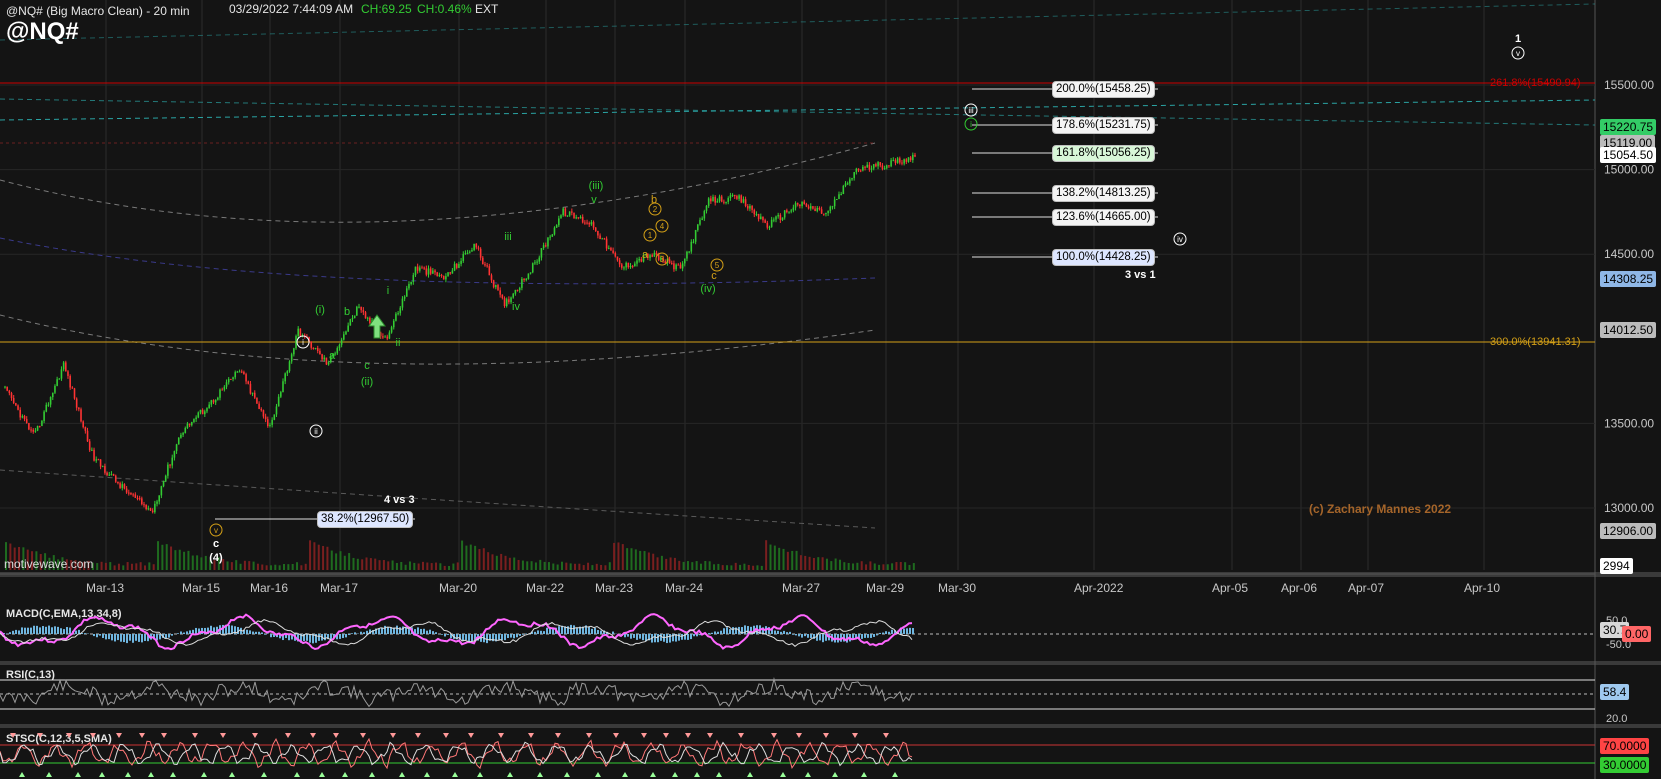  What do you see at coordinates (49, 564) in the screenshot?
I see `motivewave-watermark: motivewave.com` at bounding box center [49, 564].